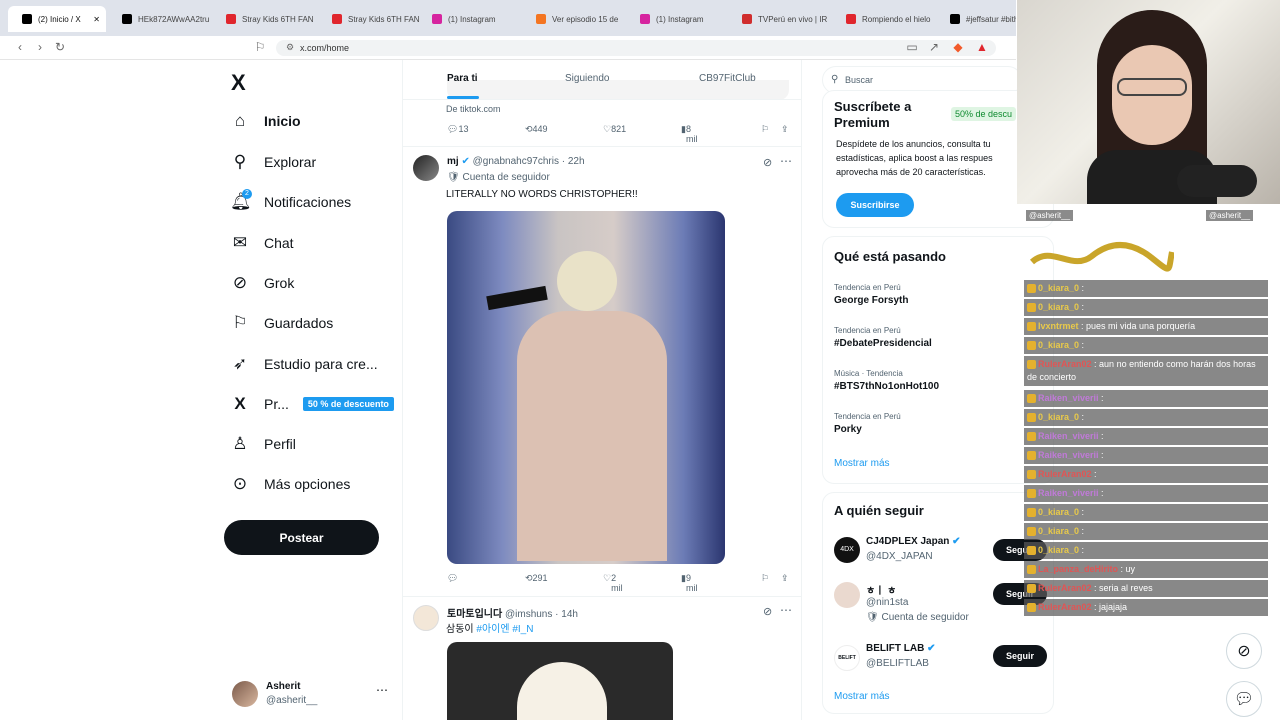  I want to click on brave-rewards-icon: ▲, so click(982, 47).